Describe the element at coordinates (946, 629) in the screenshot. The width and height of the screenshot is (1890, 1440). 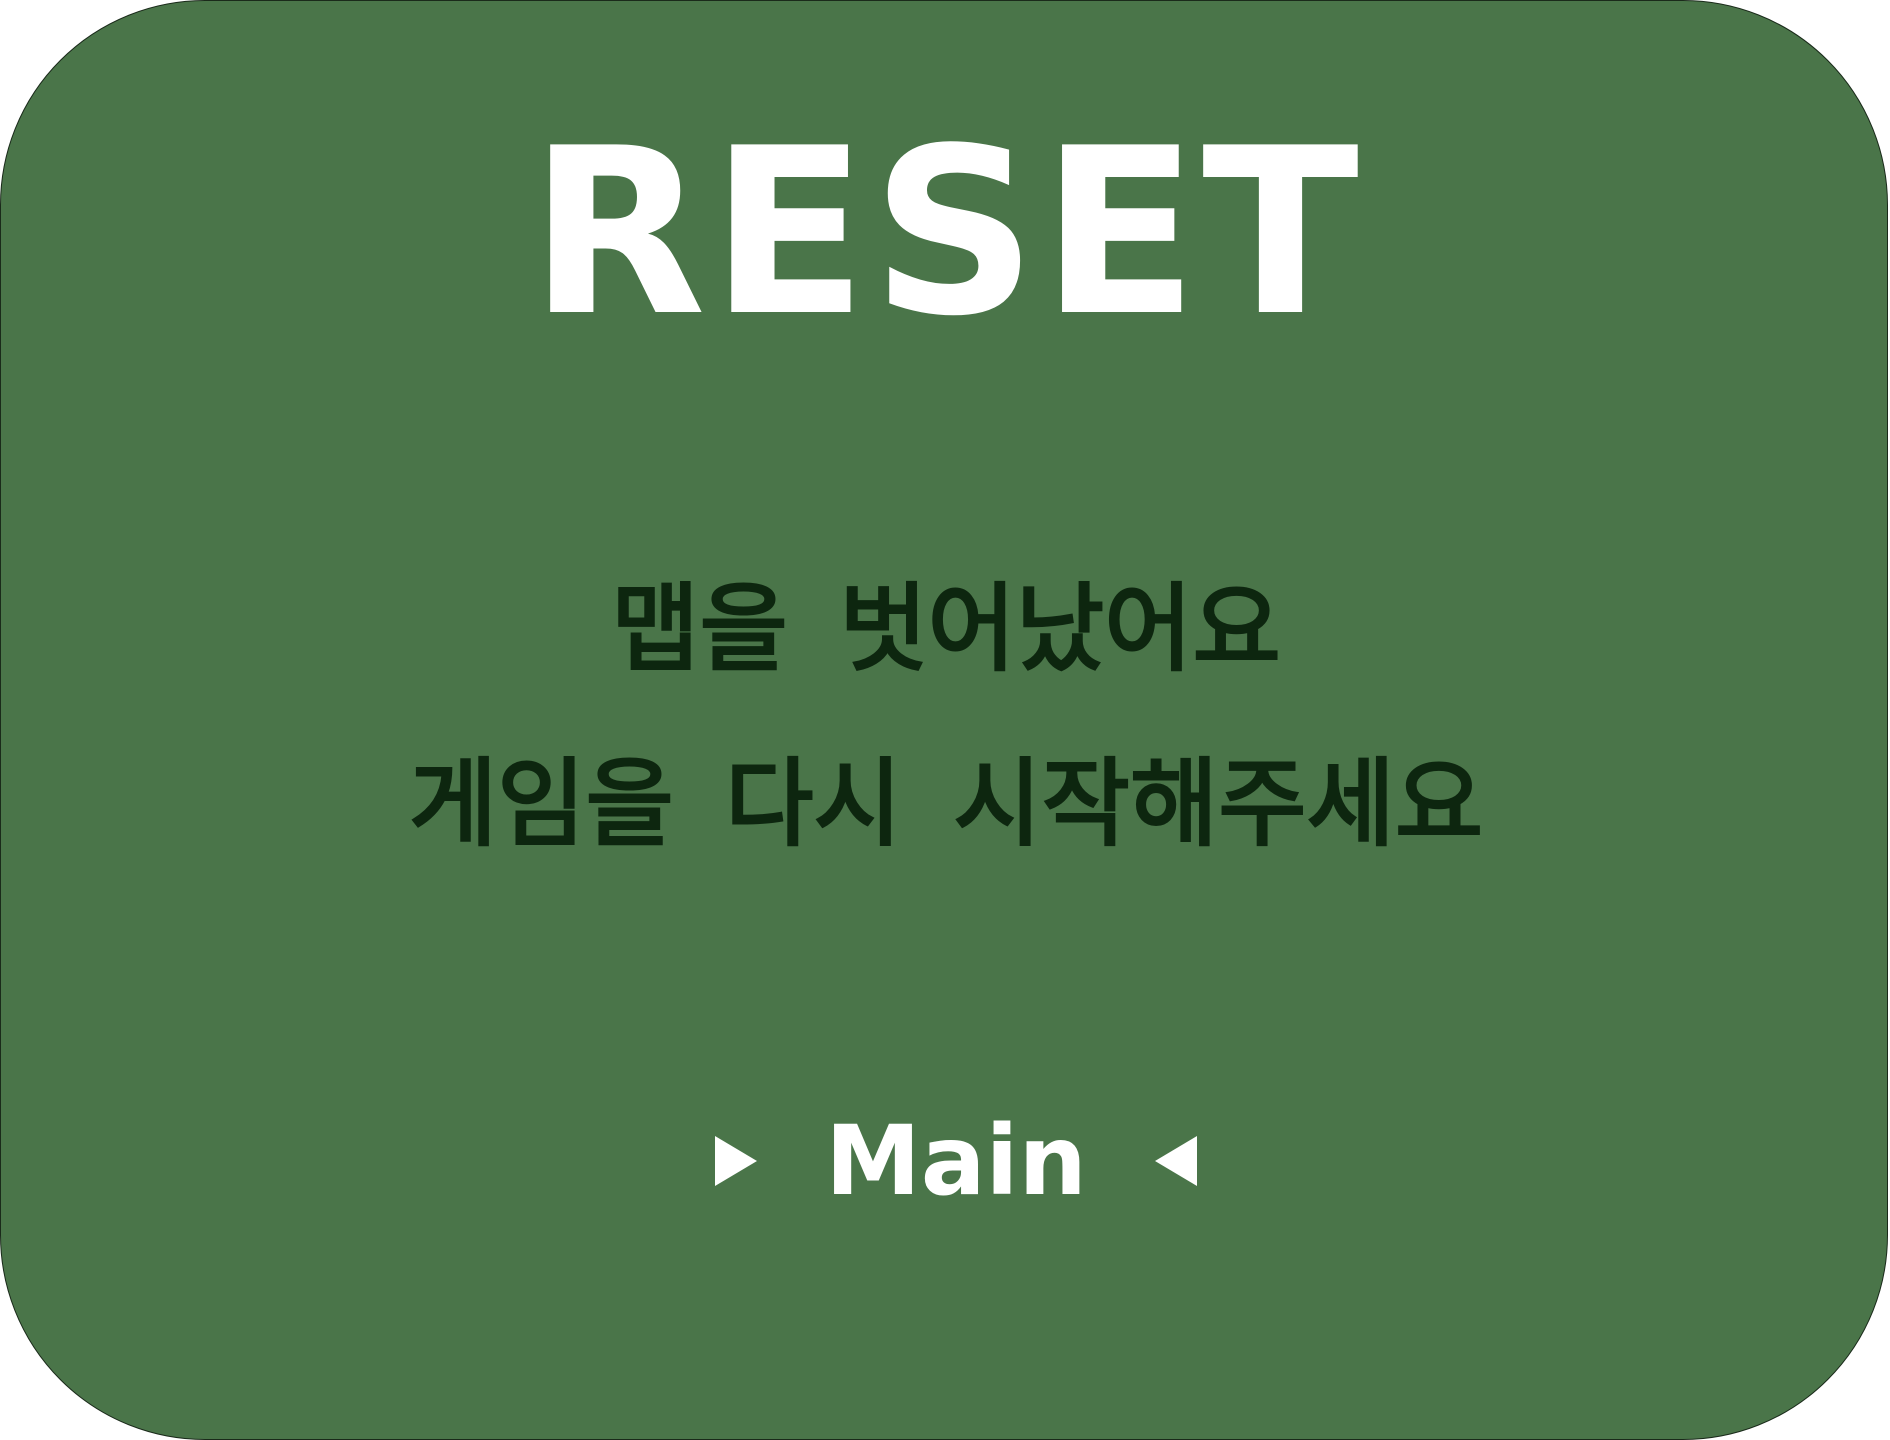
I see `out-of-map-message: 맵을 벗어났어요` at that location.